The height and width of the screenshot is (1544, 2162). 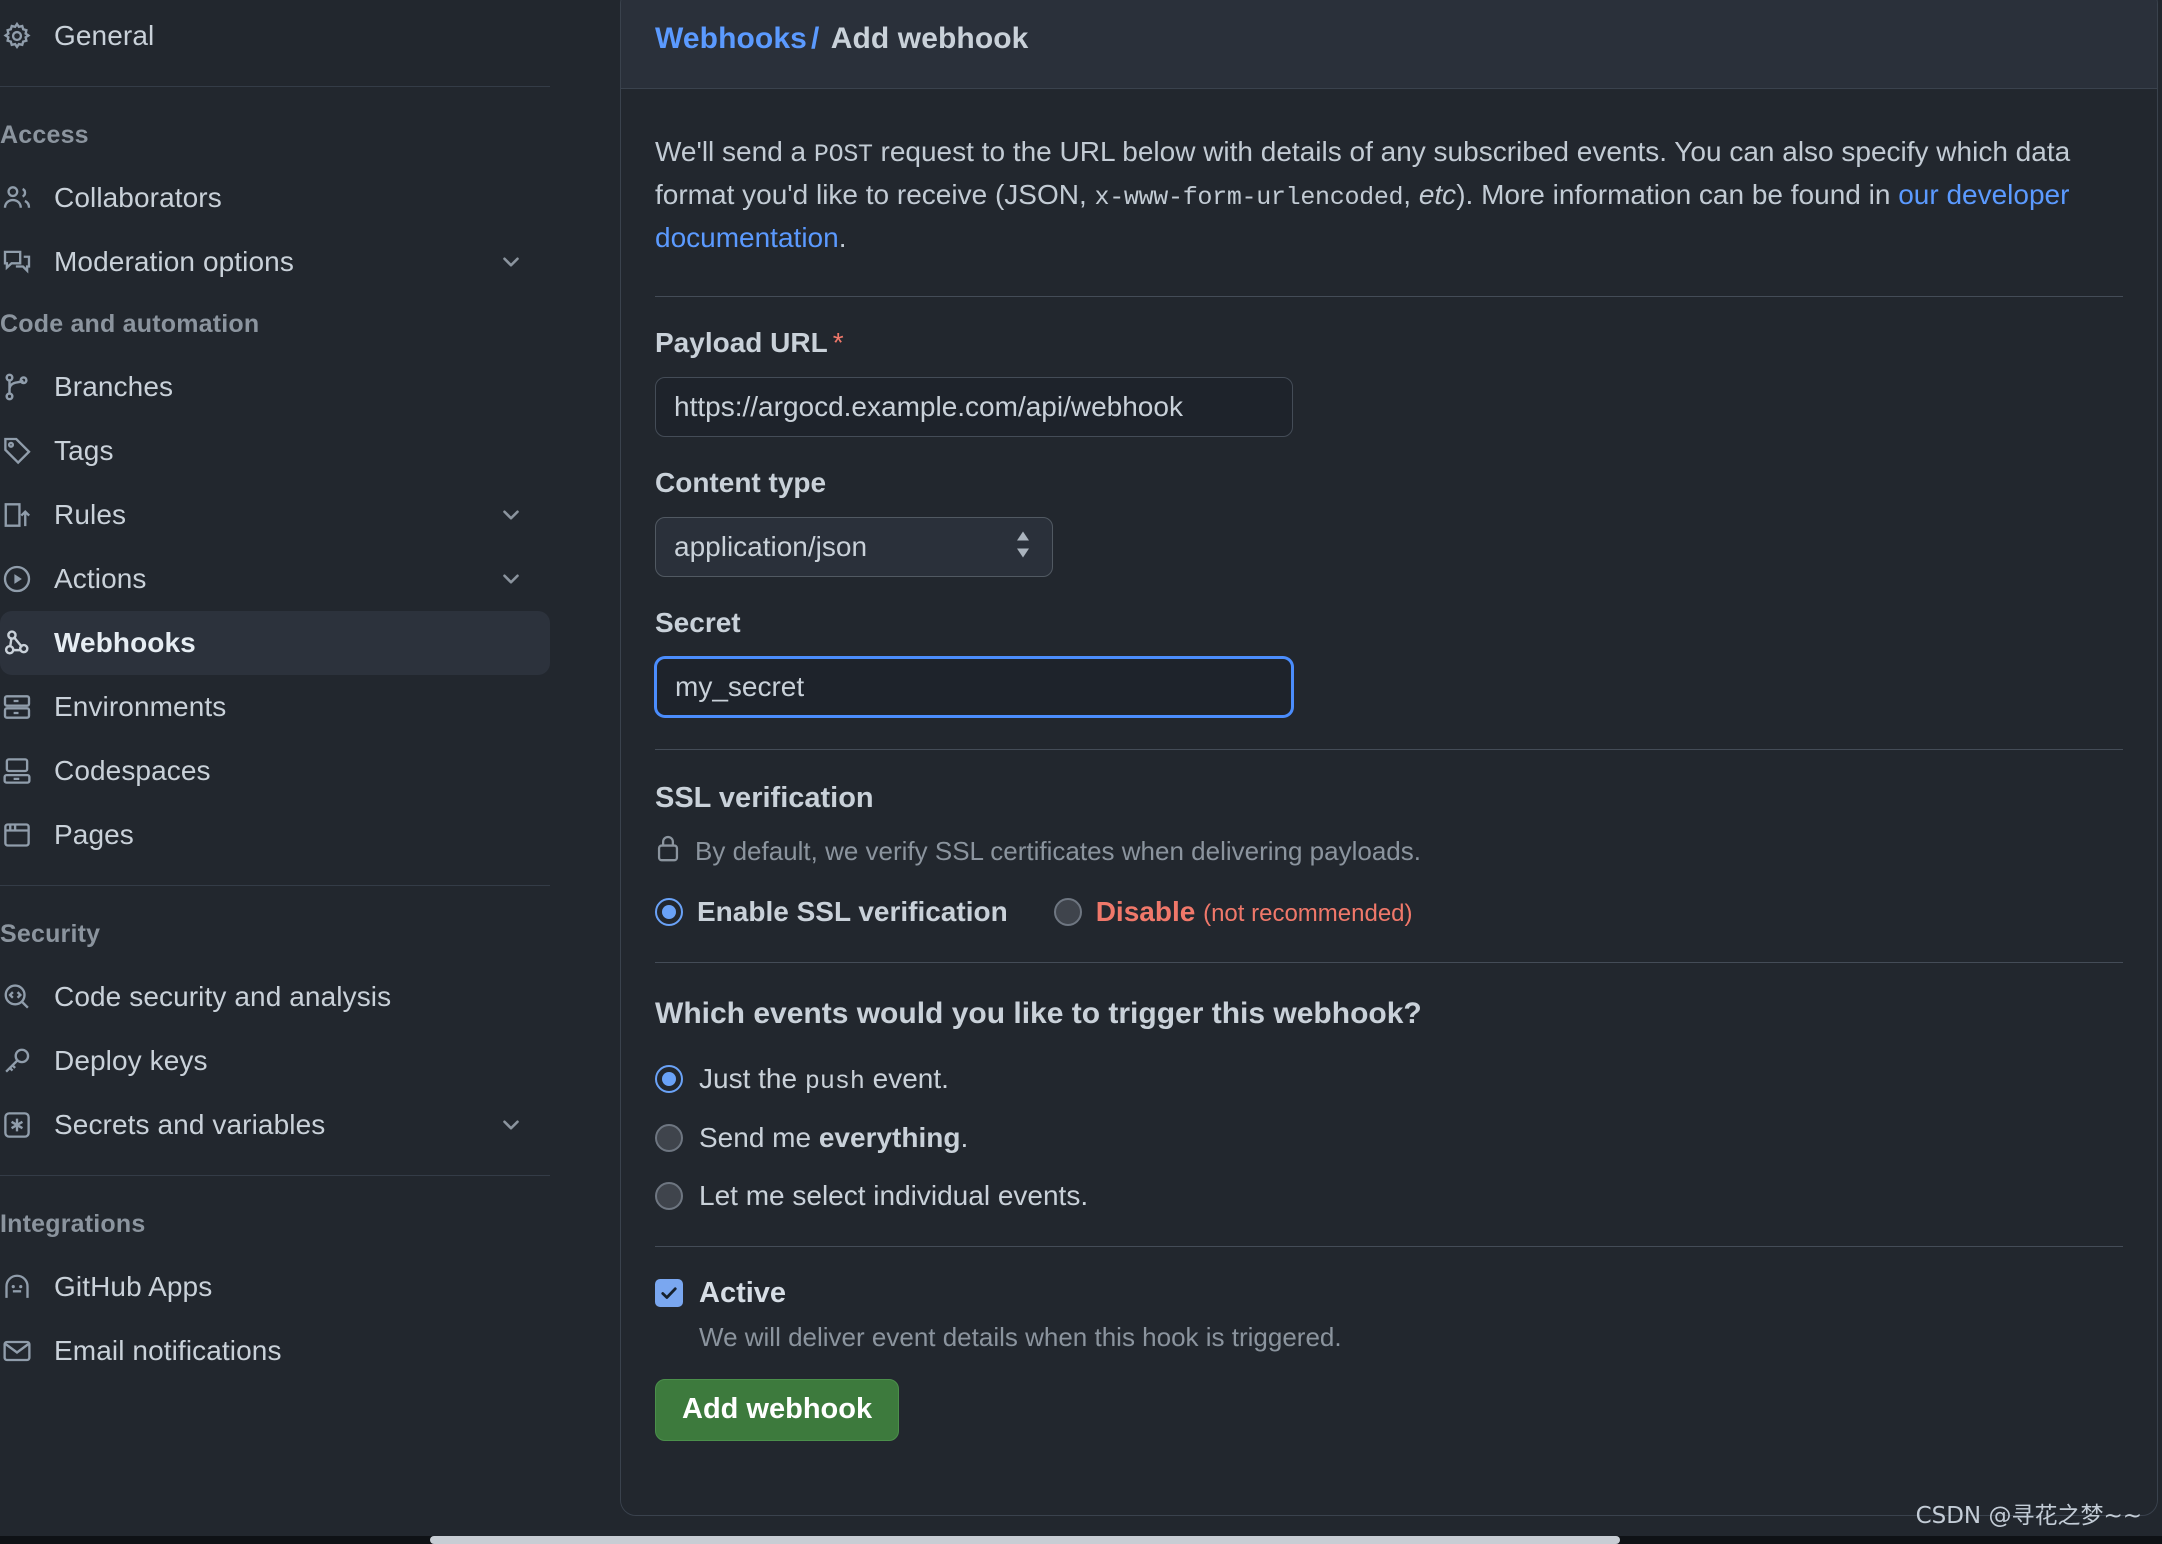 I want to click on ssl-disable-label: Disable (not recommended), so click(x=1254, y=912).